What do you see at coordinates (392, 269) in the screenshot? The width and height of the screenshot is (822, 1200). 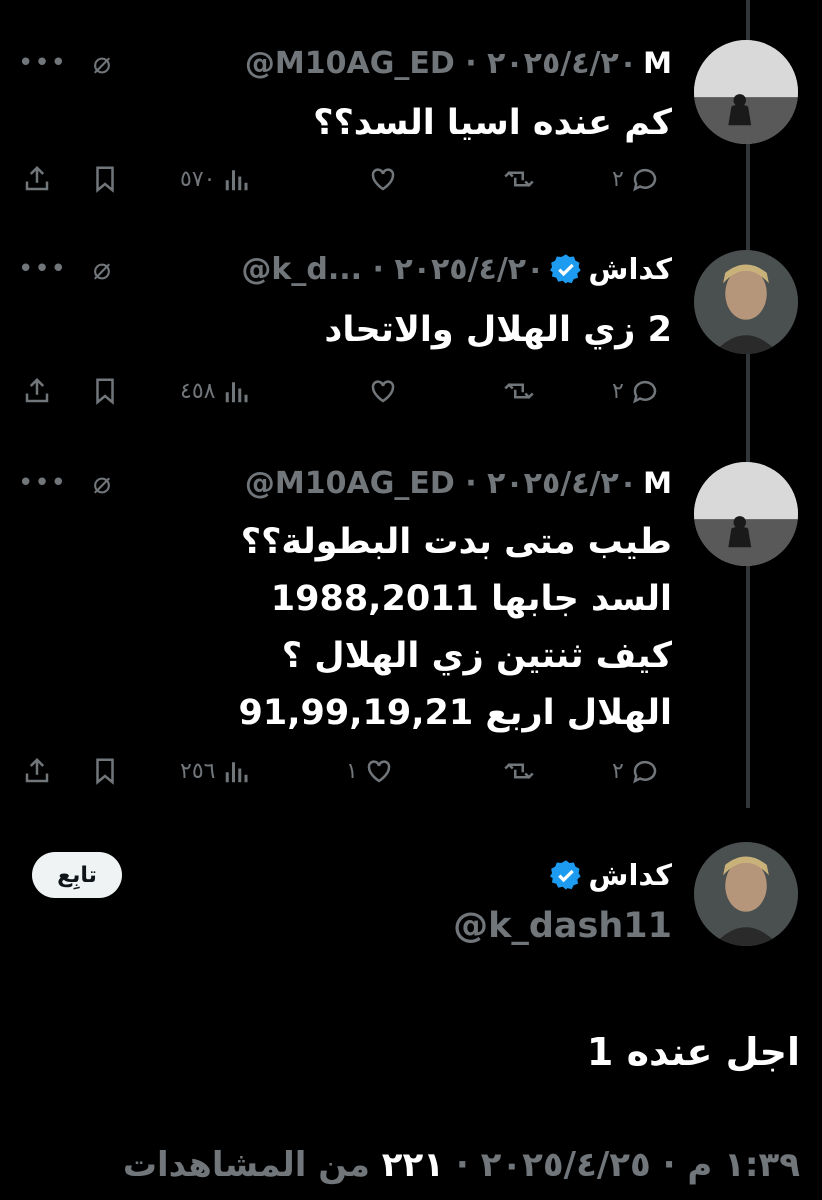 I see `handle-and-date: @k_d... · ٢٠٢٥/٤/٢٠` at bounding box center [392, 269].